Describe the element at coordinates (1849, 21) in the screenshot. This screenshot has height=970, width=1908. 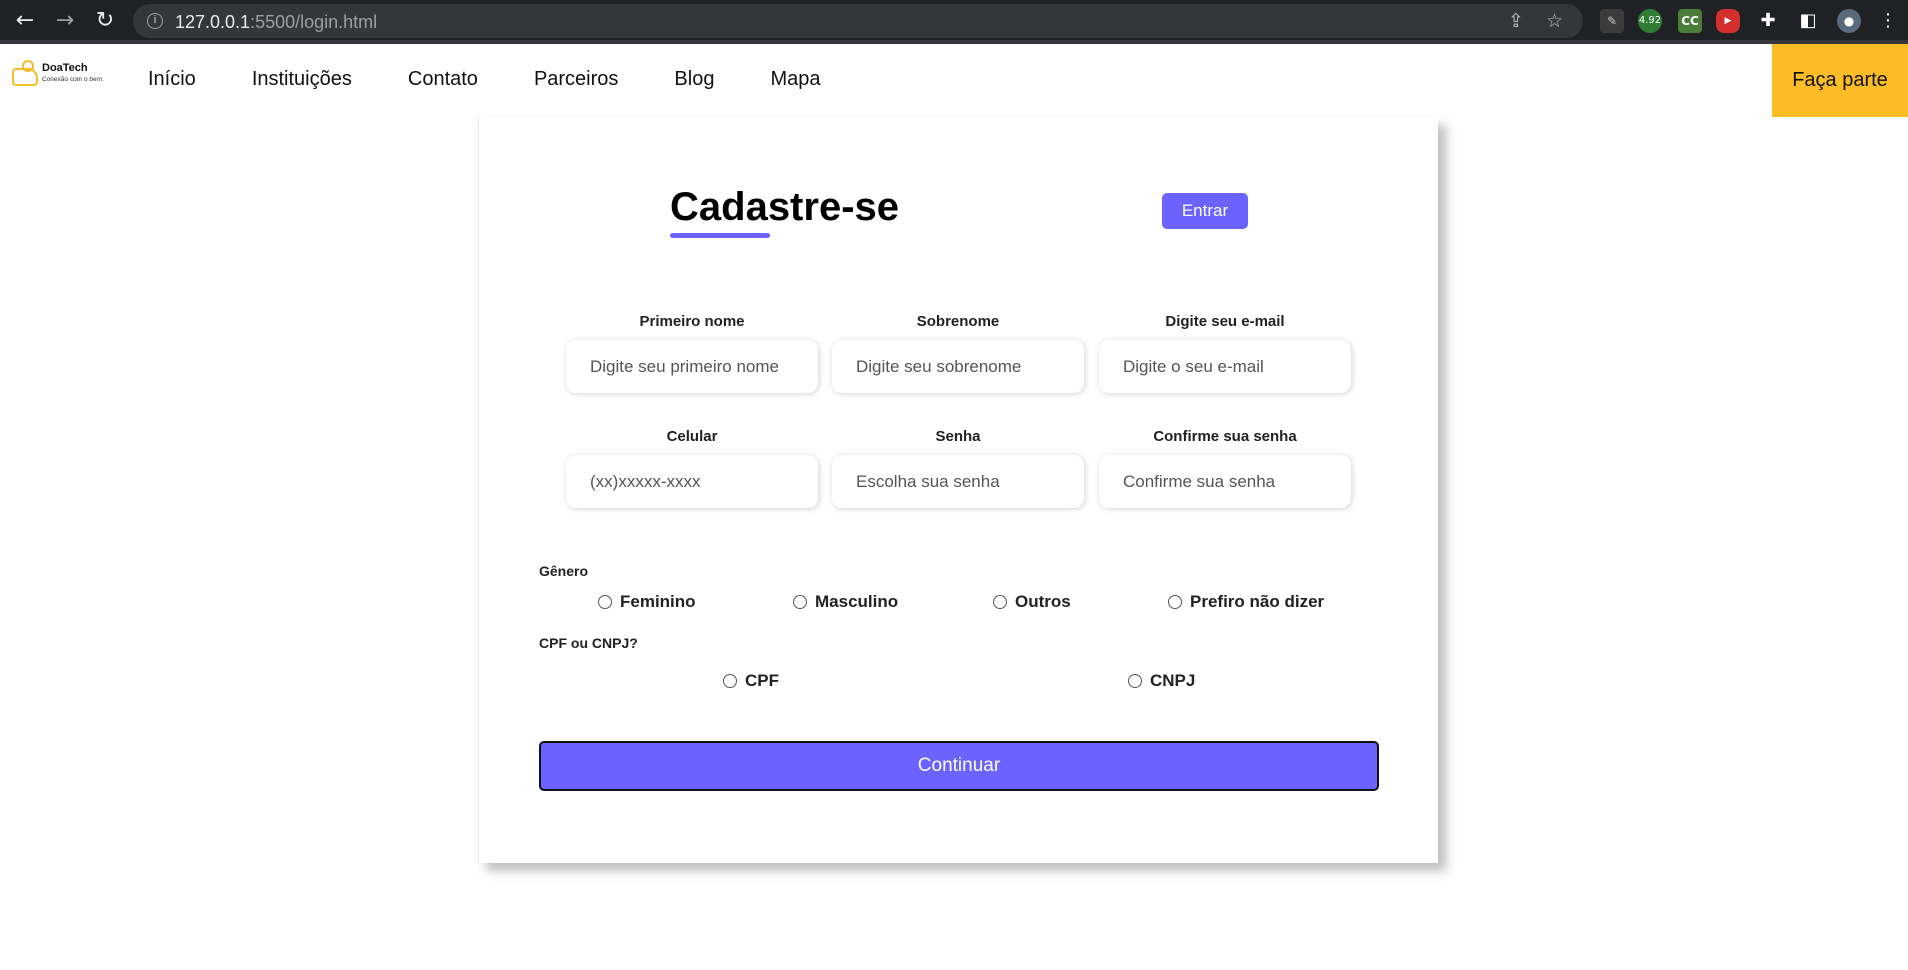
I see `profile-avatar-icon: ●` at that location.